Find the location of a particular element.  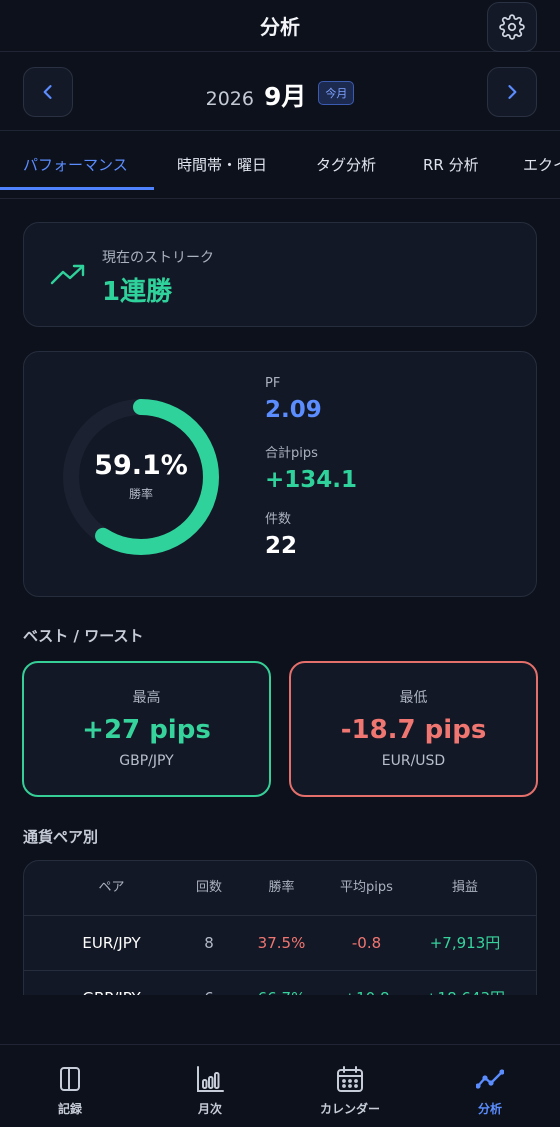

active-tab-indicator is located at coordinates (77, 188).